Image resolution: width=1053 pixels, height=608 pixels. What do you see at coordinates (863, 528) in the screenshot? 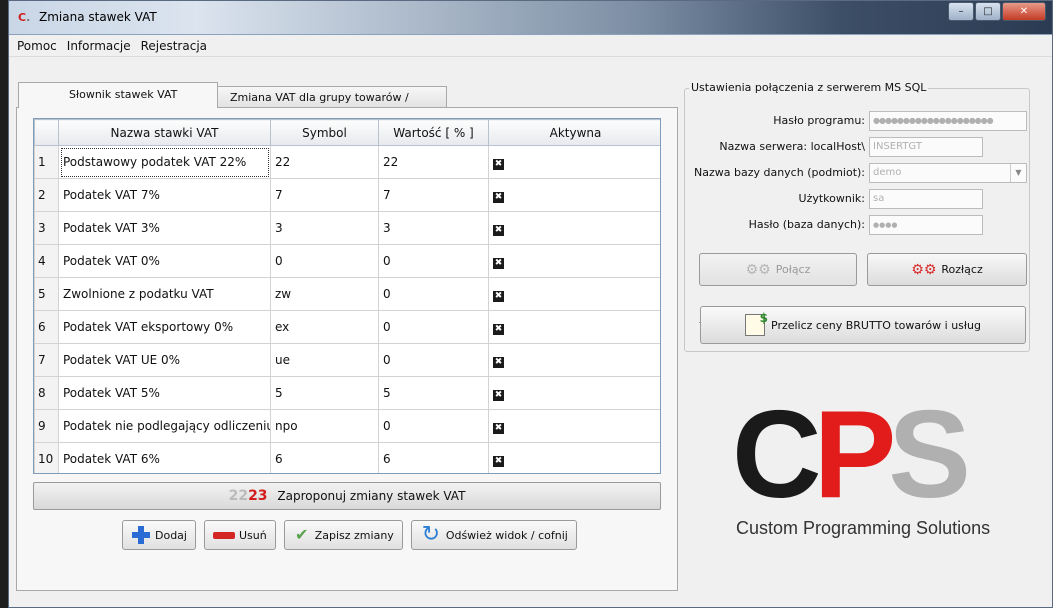
I see `logo-subtitle: Custom Programming Solutions` at bounding box center [863, 528].